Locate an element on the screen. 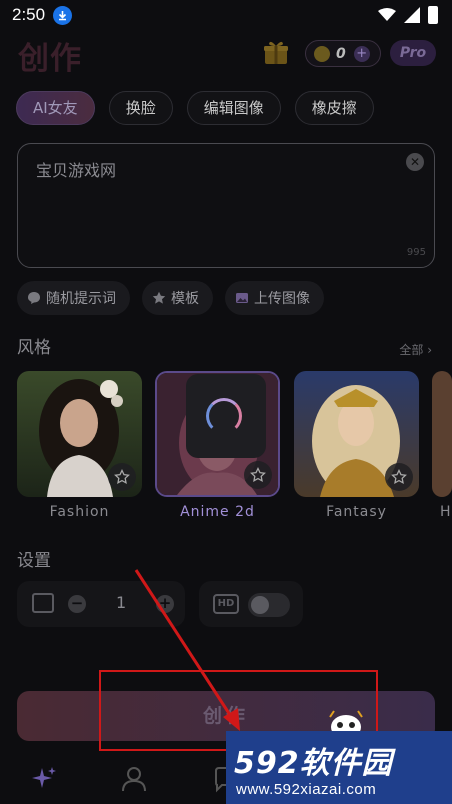 Image resolution: width=452 pixels, height=804 pixels. coin-icon is located at coordinates (322, 53).